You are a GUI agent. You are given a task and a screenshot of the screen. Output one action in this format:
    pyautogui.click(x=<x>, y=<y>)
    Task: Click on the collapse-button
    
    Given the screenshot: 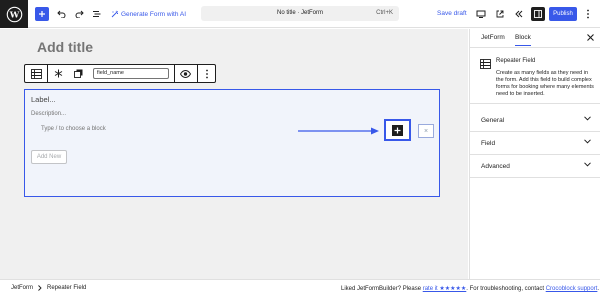 What is the action you would take?
    pyautogui.click(x=519, y=14)
    